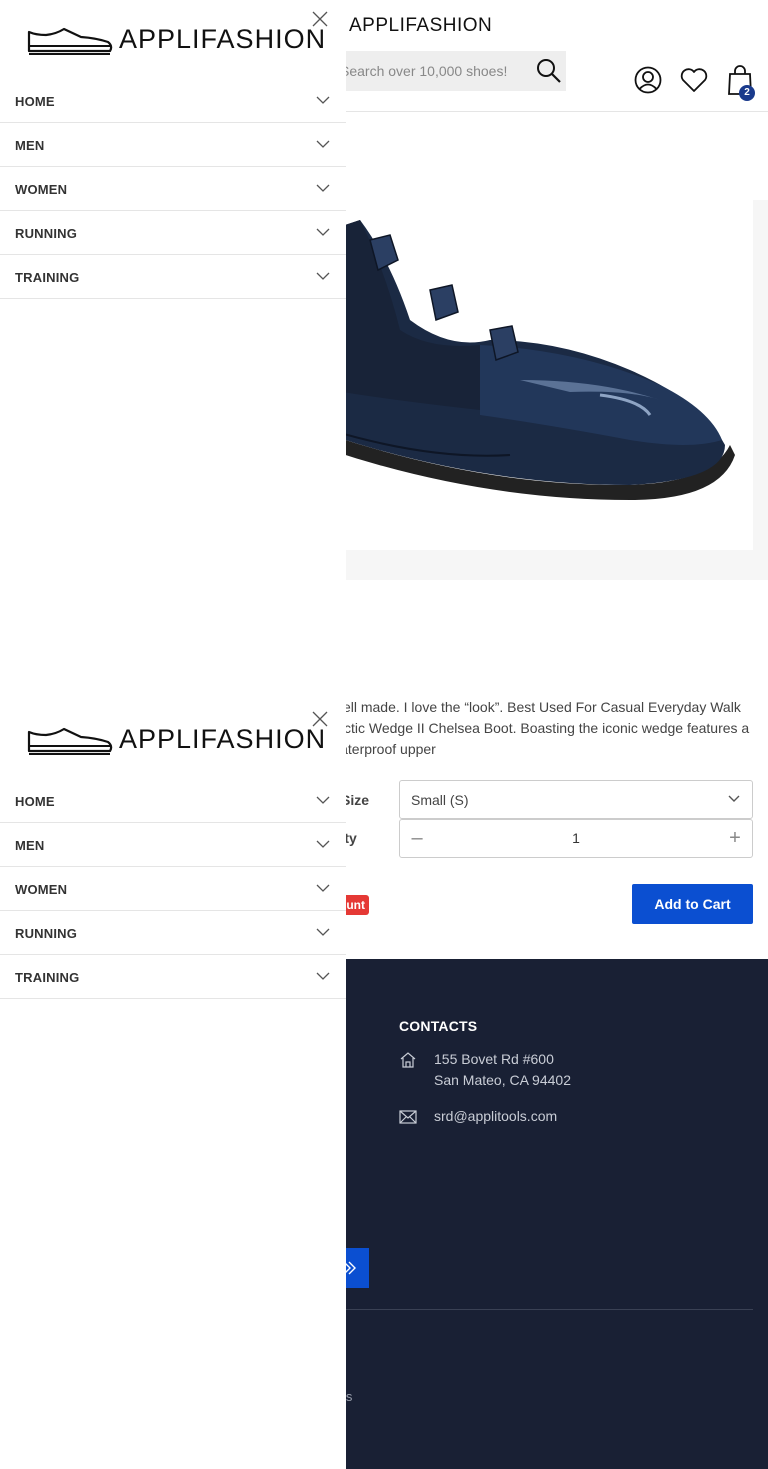 The height and width of the screenshot is (1469, 768). I want to click on image-panel-bg, so click(549, 565).